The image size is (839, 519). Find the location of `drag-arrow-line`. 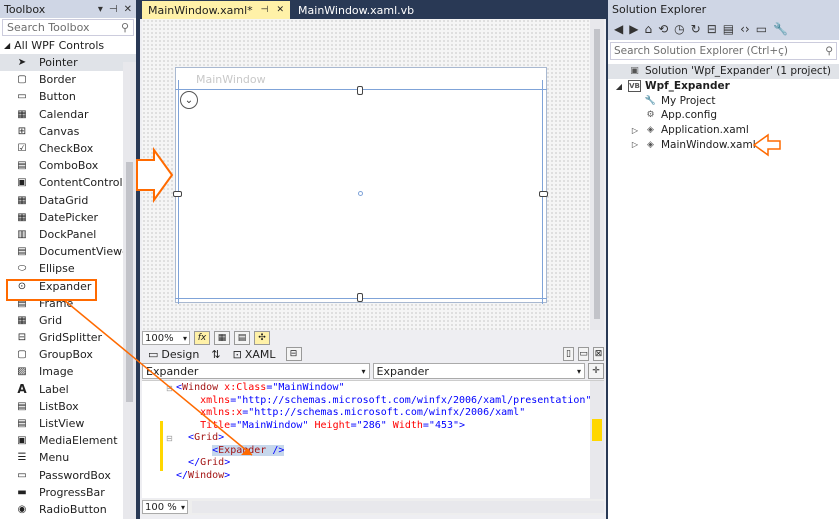

drag-arrow-line is located at coordinates (158, 377).